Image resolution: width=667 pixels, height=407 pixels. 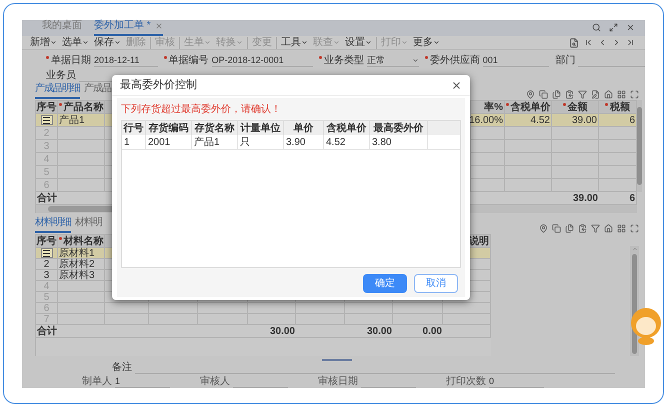 What do you see at coordinates (385, 283) in the screenshot?
I see `confirm-button: 确定` at bounding box center [385, 283].